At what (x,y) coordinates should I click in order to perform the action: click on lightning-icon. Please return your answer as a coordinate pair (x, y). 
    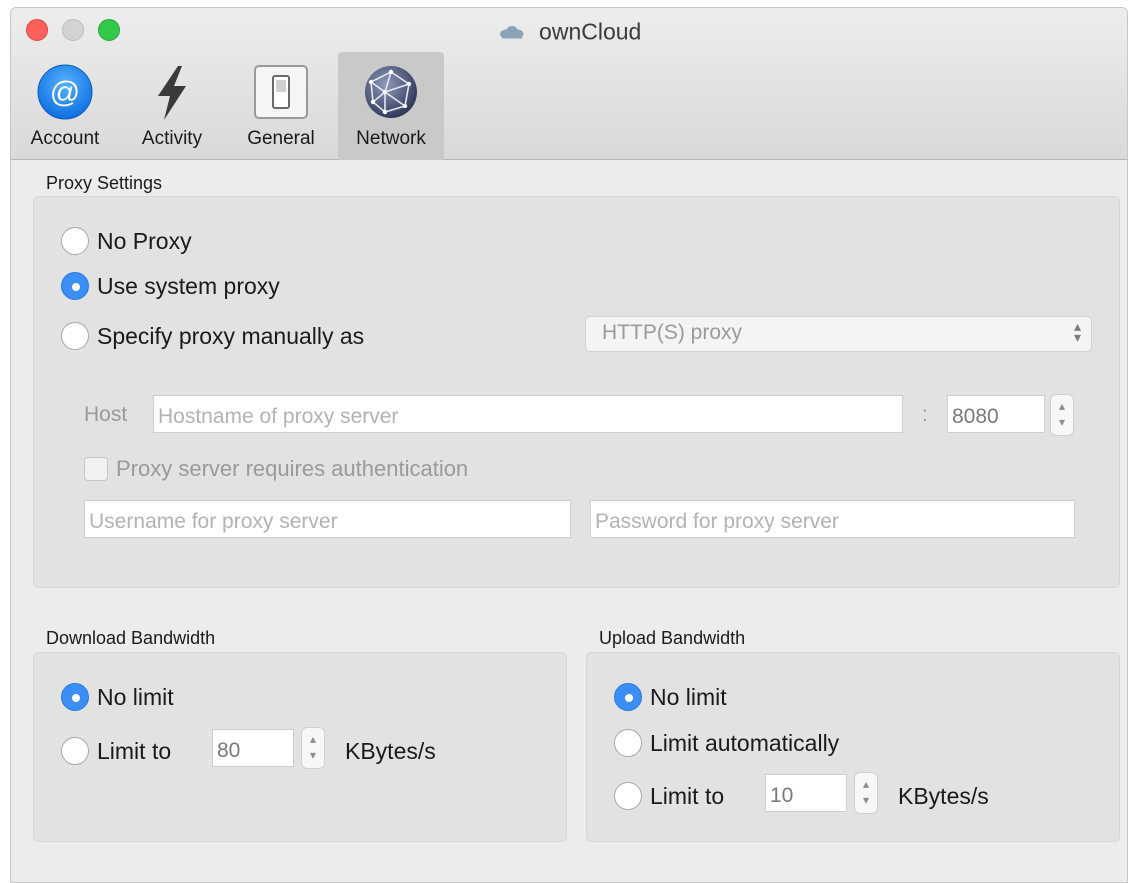
    Looking at the image, I should click on (172, 92).